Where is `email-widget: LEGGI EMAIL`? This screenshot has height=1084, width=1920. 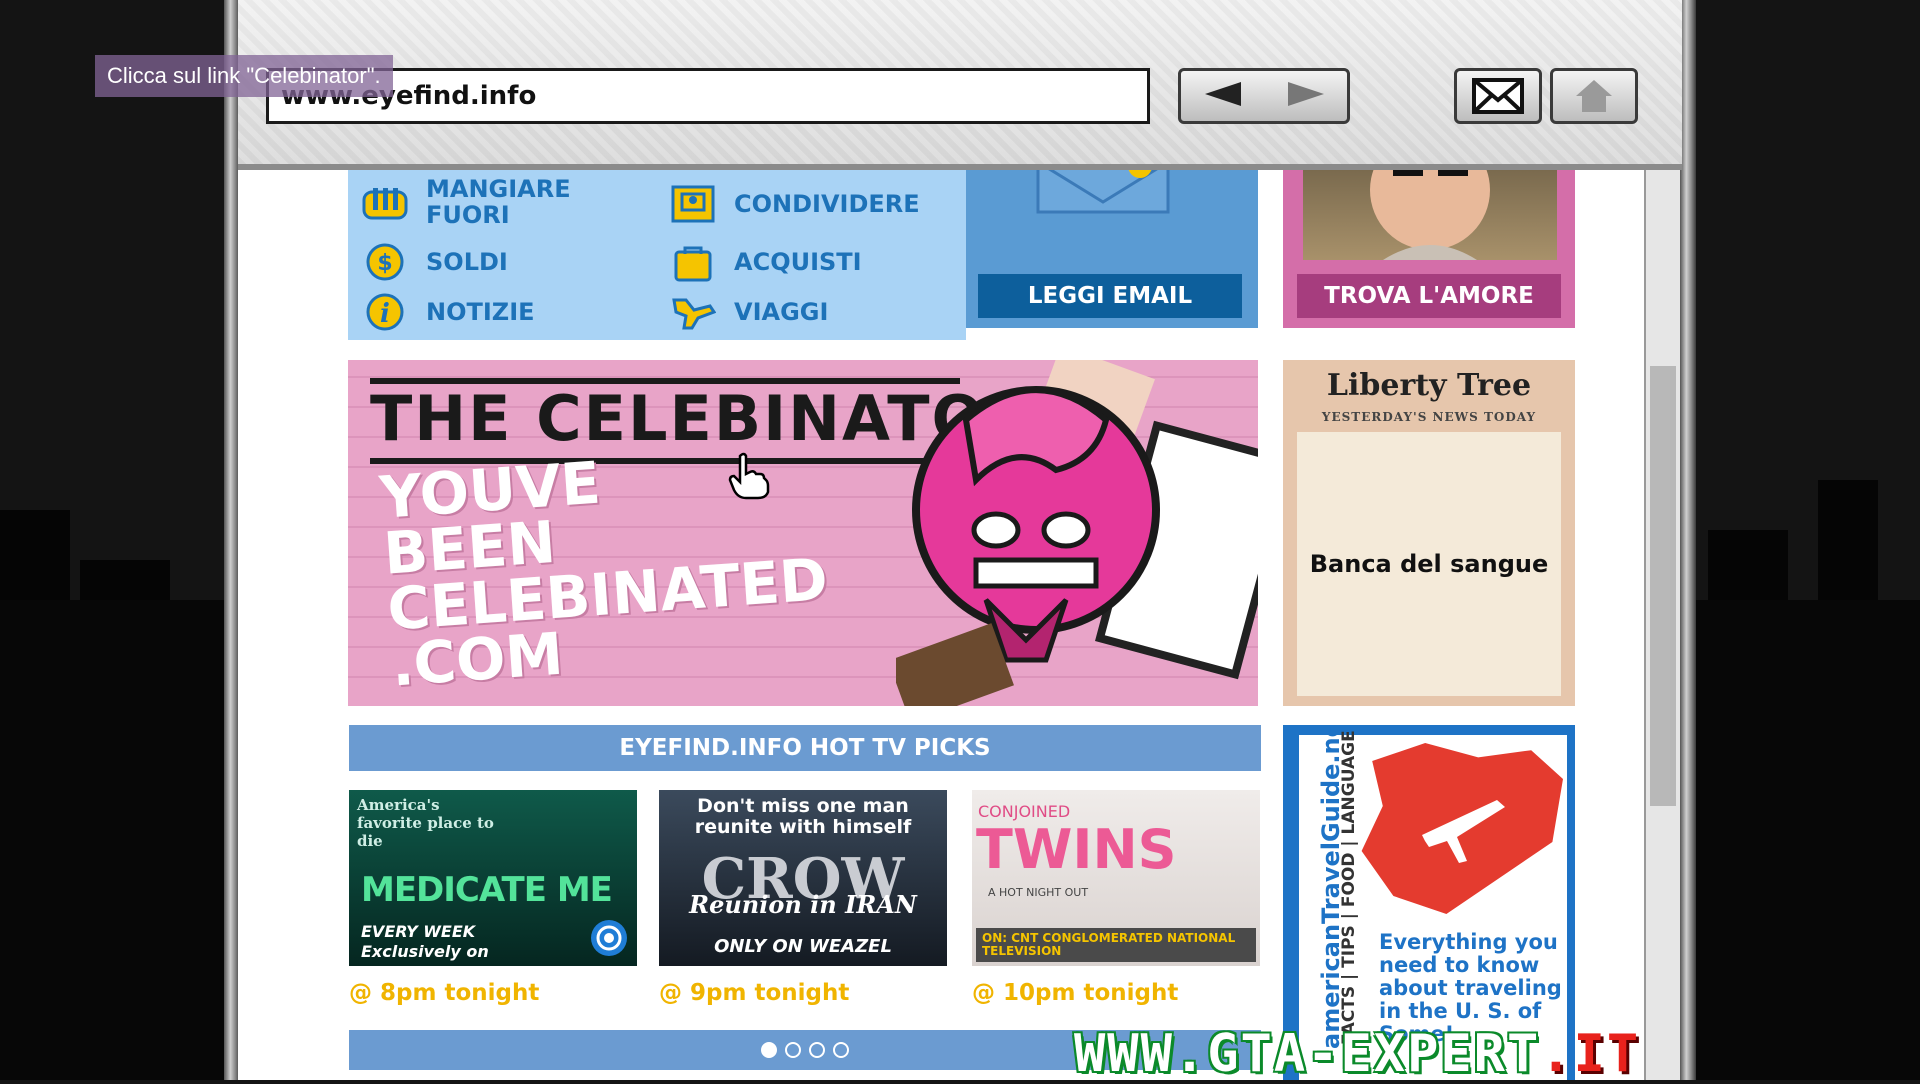
email-widget: LEGGI EMAIL is located at coordinates (1112, 249).